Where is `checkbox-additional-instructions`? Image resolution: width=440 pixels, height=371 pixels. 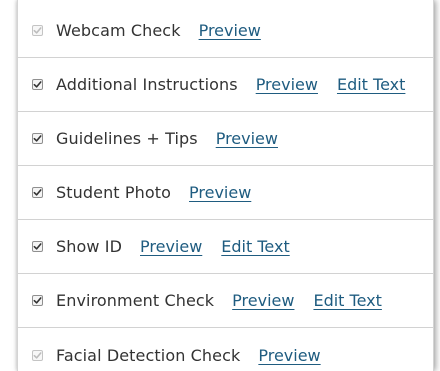
checkbox-additional-instructions is located at coordinates (37, 84).